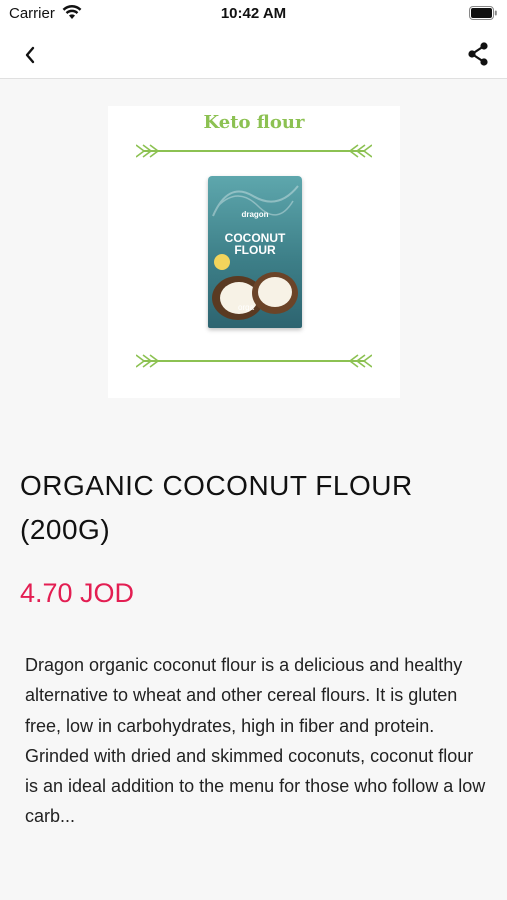  I want to click on status-bar: Carrier 10:42 AM, so click(253, 15).